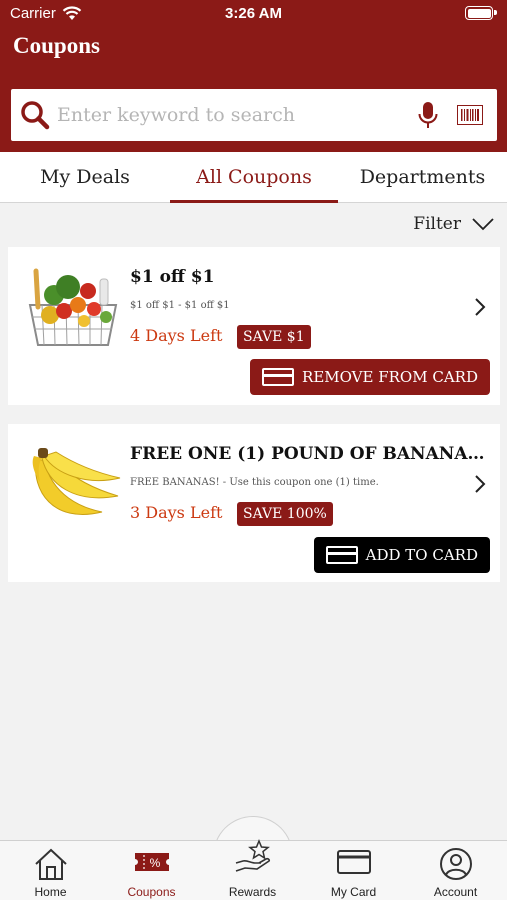  Describe the element at coordinates (172, 277) in the screenshot. I see `coupon-title: $1 off $1` at that location.